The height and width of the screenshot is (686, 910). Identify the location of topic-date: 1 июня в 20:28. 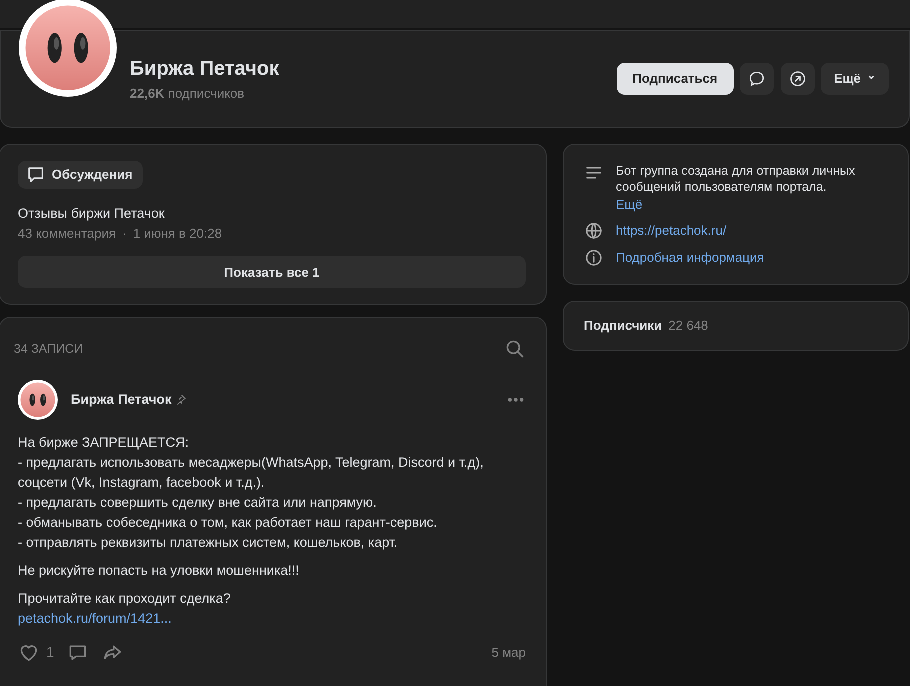
(177, 233).